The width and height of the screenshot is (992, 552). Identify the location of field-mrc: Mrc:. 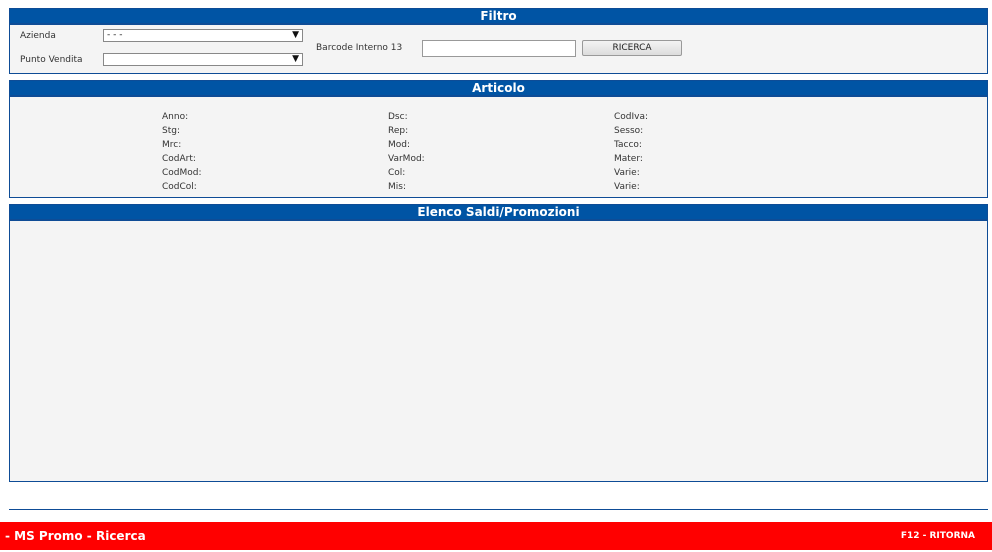
(172, 145).